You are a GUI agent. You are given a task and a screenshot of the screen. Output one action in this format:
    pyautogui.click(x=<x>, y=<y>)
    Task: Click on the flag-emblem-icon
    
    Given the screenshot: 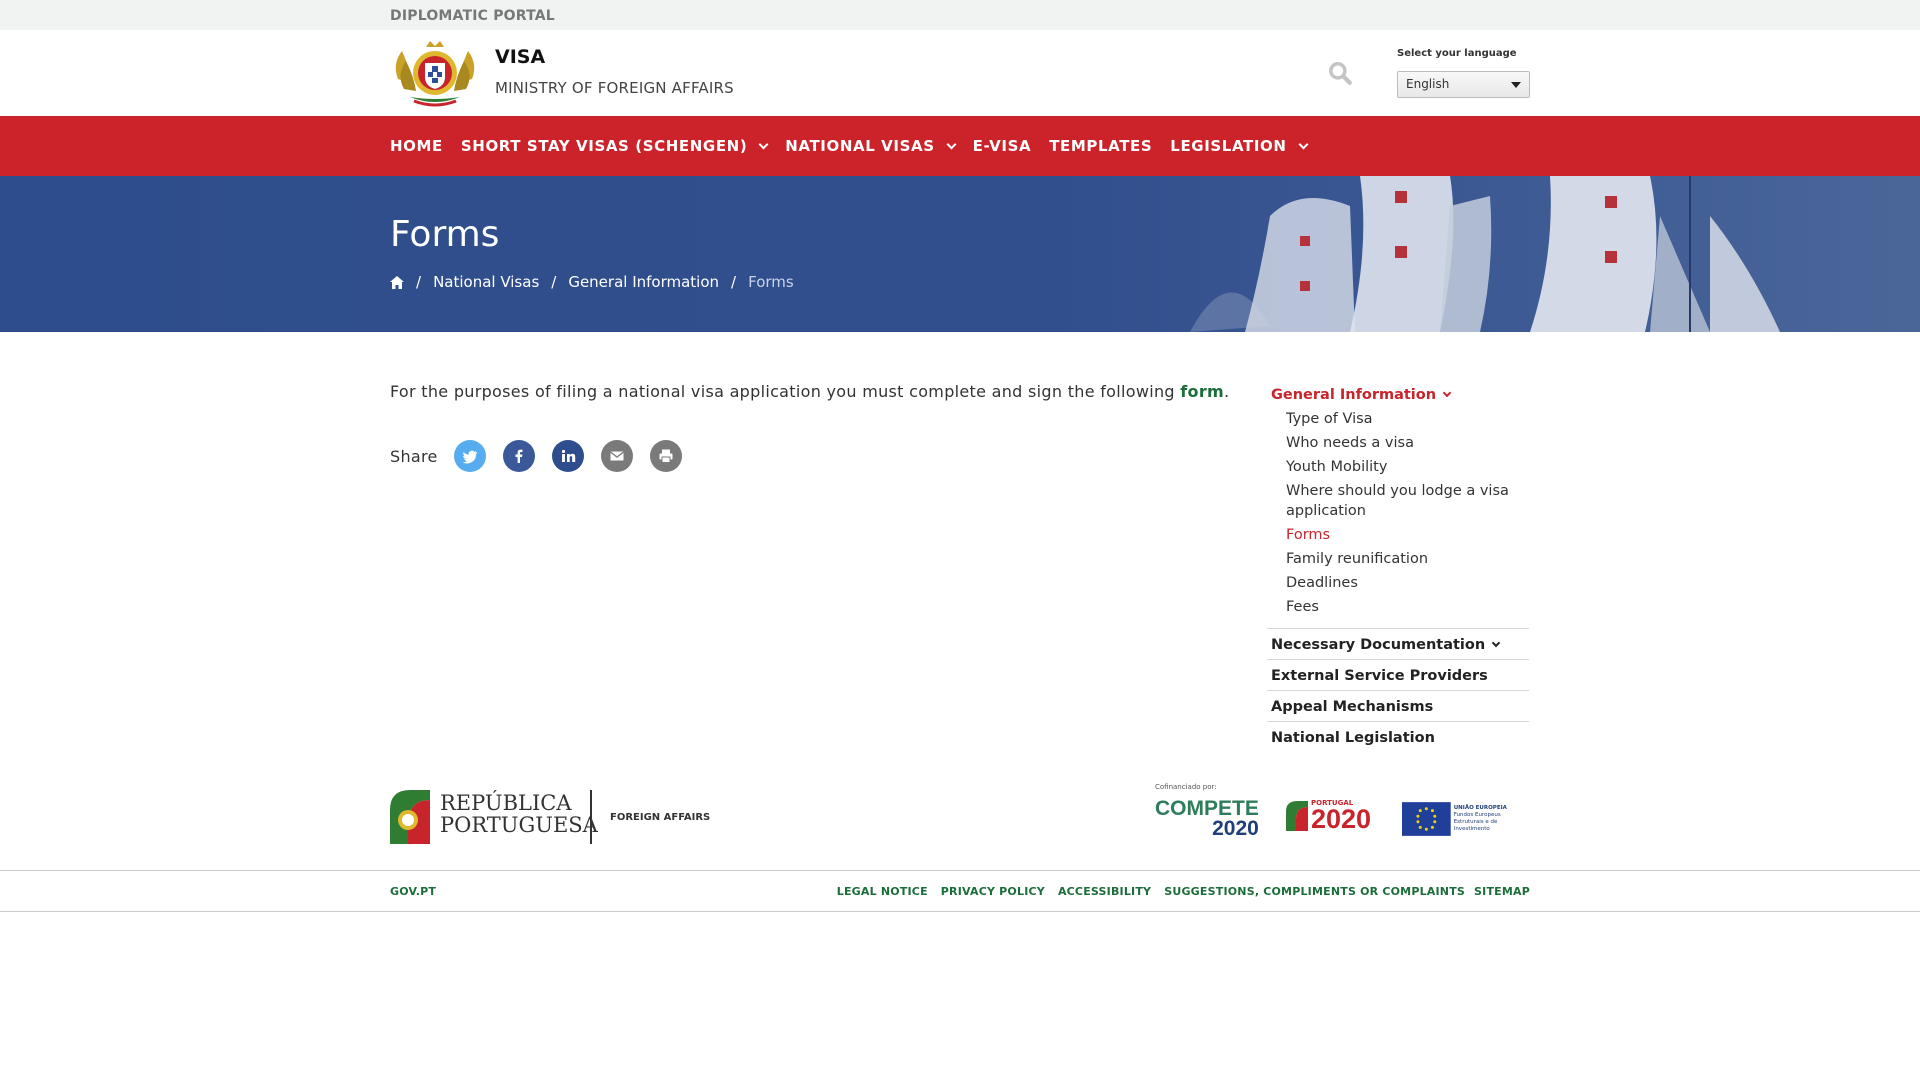 What is the action you would take?
    pyautogui.click(x=410, y=817)
    